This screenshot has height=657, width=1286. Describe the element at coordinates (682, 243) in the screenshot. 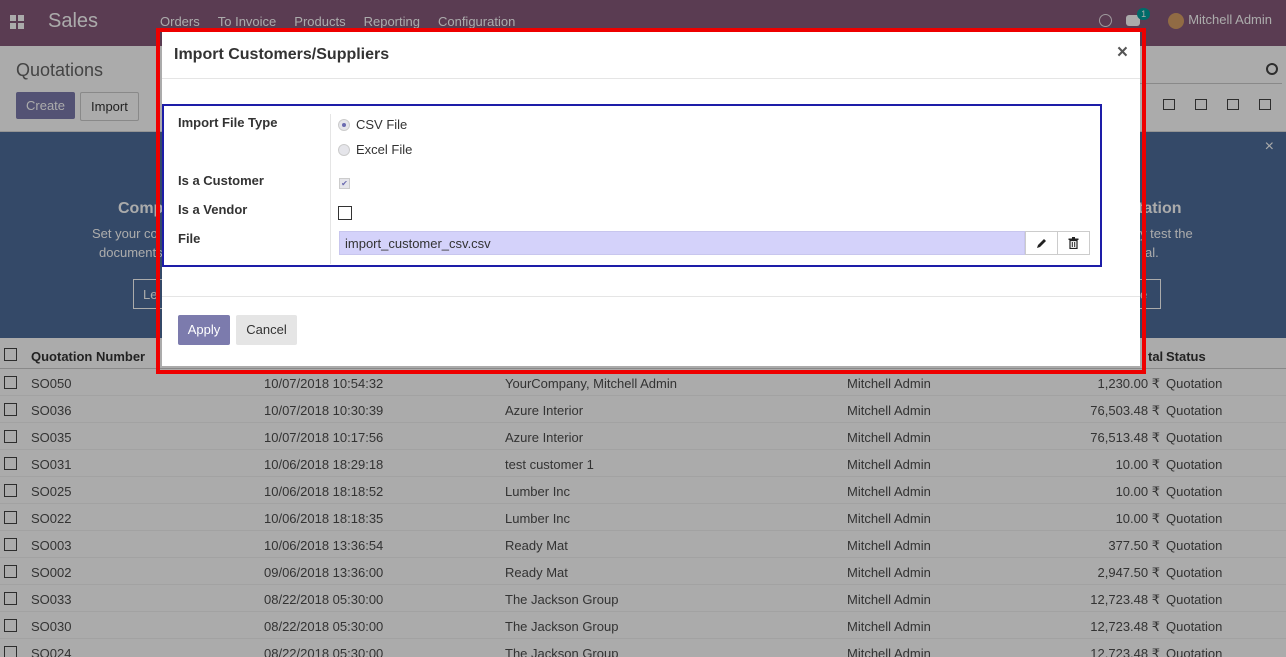

I see `file-field: import_customer_csv.csv` at that location.